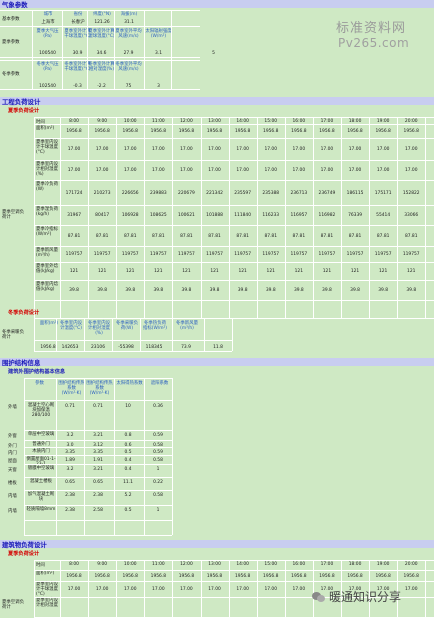 The width and height of the screenshot is (434, 618). I want to click on envelope-group: 屋面, so click(12, 461).